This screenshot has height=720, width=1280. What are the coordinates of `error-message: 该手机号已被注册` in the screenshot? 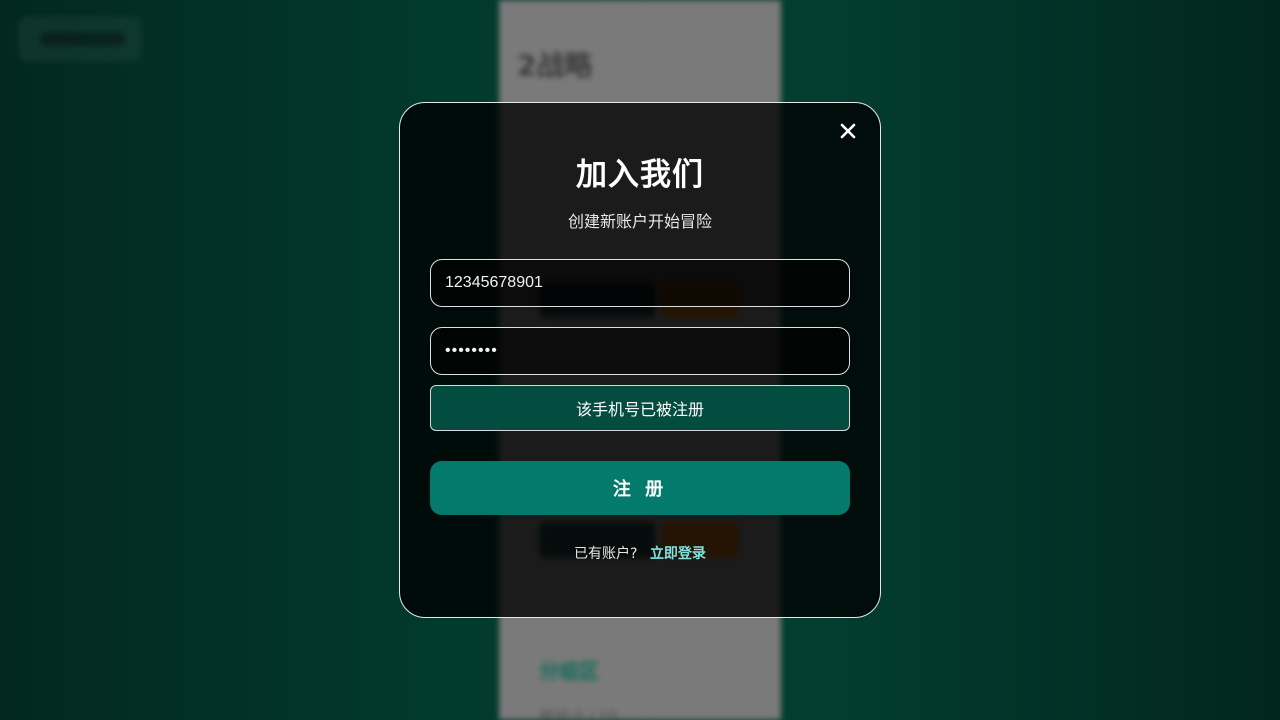 It's located at (640, 408).